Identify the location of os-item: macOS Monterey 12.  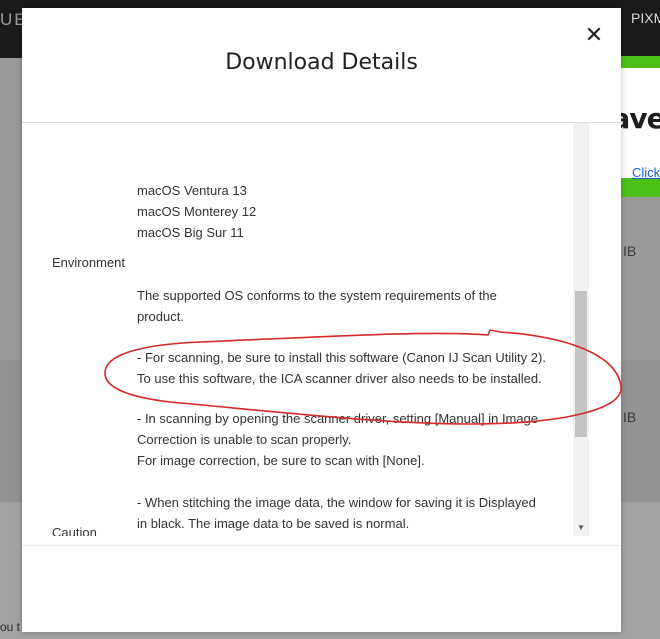
(197, 211).